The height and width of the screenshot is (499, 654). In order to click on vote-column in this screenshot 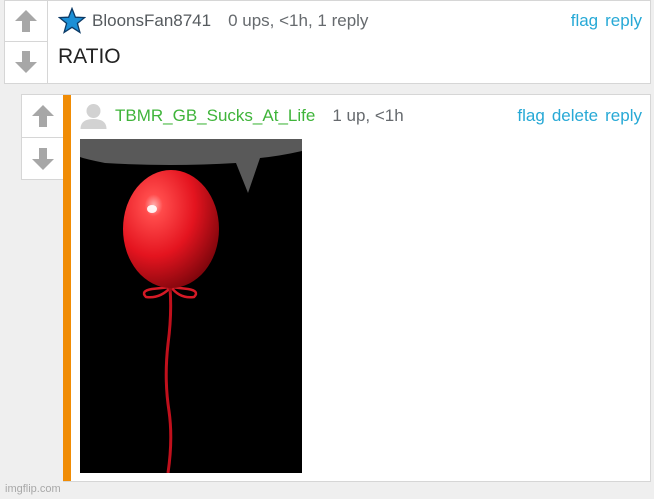, I will do `click(26, 42)`.